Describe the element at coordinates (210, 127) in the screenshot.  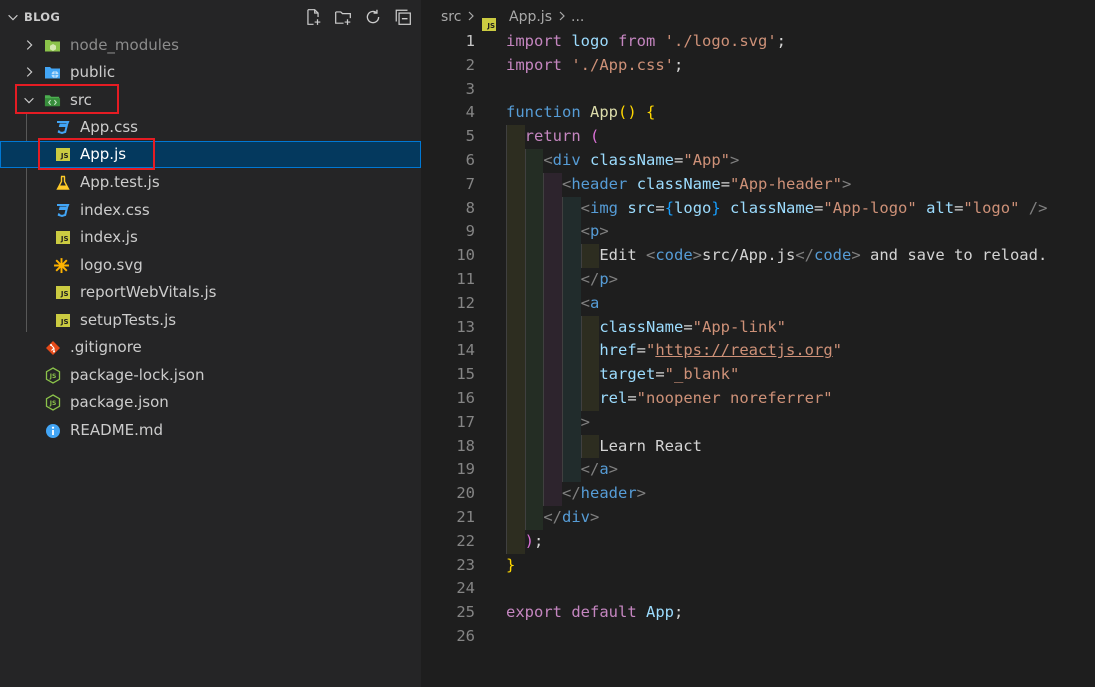
I see `tree-item-app-css: App.css` at that location.